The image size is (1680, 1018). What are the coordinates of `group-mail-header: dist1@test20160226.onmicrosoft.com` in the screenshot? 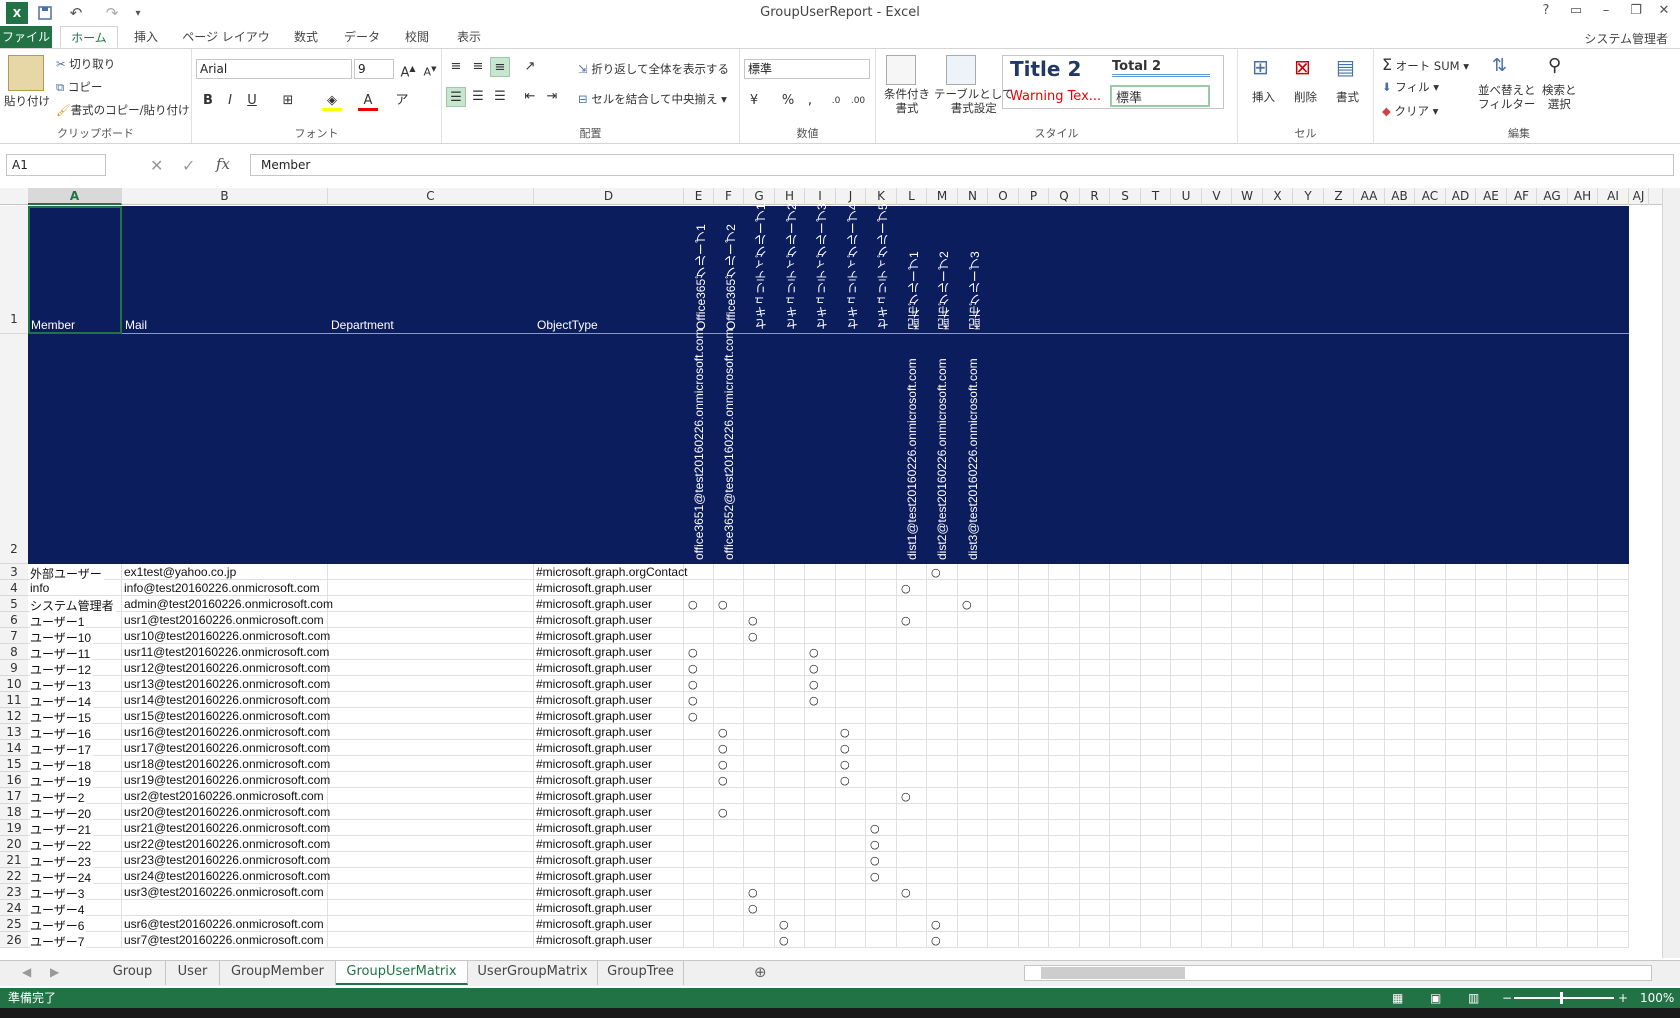 It's located at (912, 449).